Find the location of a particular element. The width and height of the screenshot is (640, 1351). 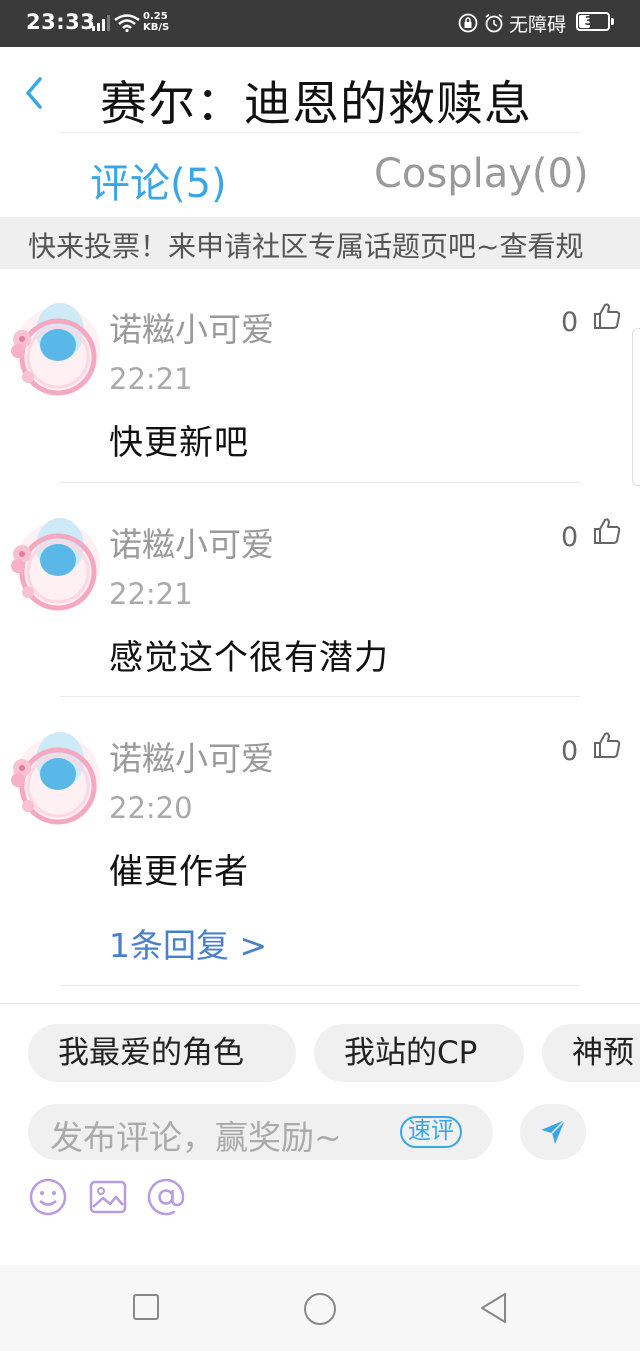

chevron-left-icon is located at coordinates (34, 93).